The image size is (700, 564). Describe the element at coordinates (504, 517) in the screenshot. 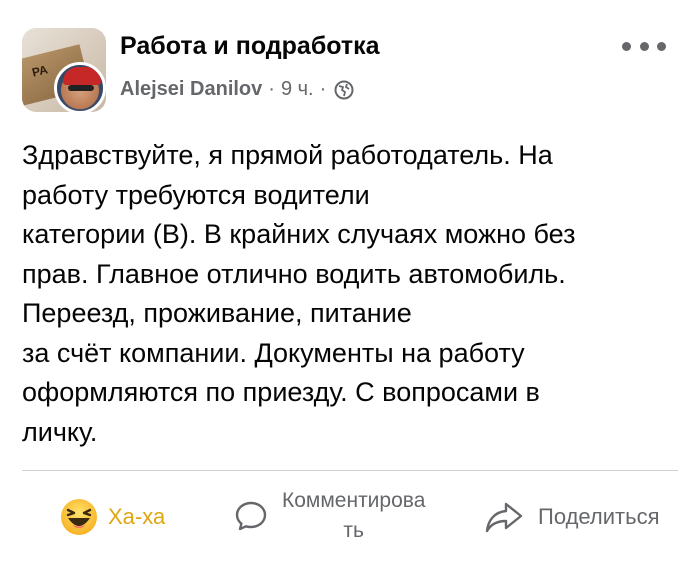

I see `share-icon` at that location.